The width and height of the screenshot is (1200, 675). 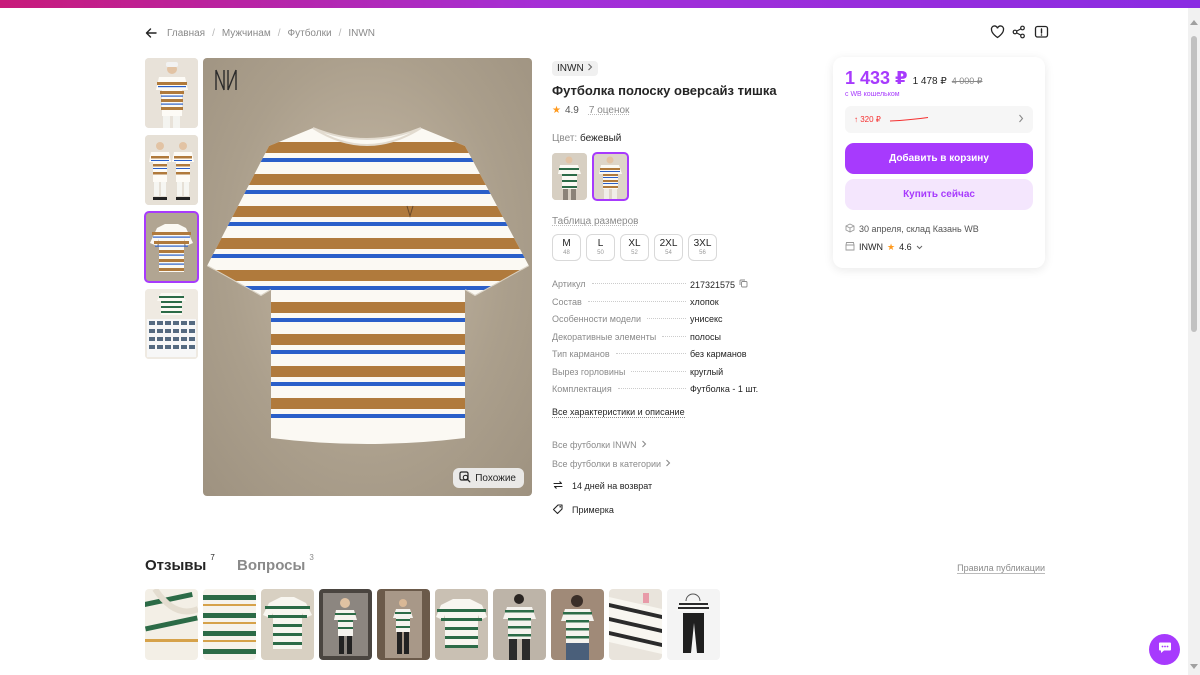 I want to click on size-option-xl: XL 52, so click(x=634, y=247).